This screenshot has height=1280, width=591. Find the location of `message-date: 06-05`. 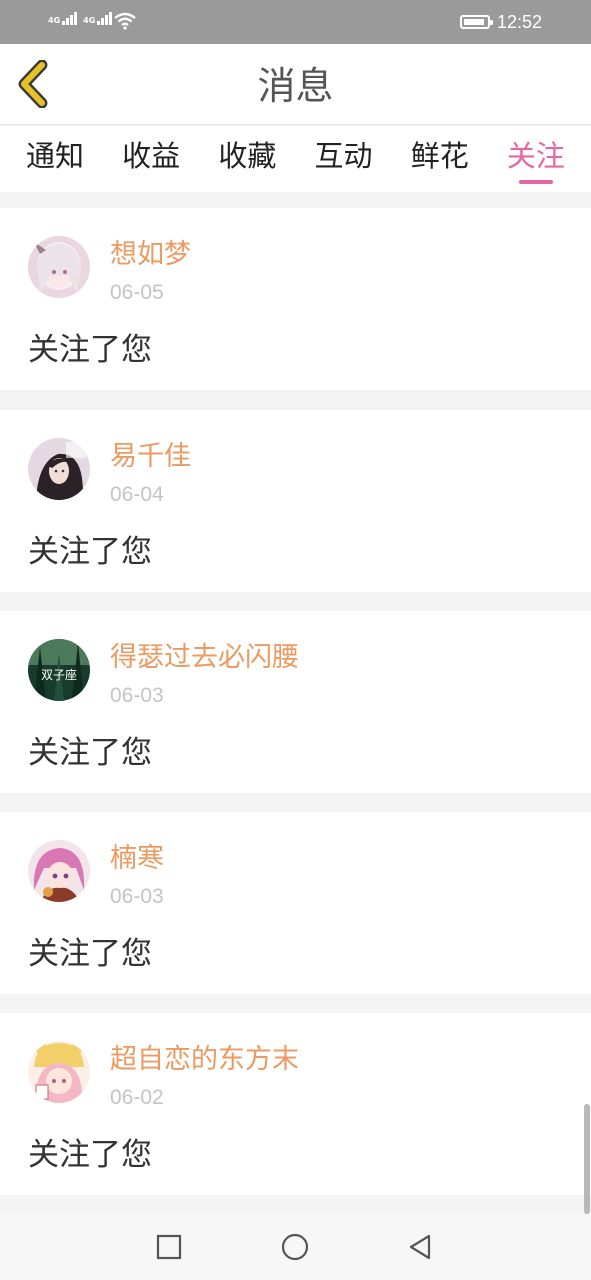

message-date: 06-05 is located at coordinates (137, 292).